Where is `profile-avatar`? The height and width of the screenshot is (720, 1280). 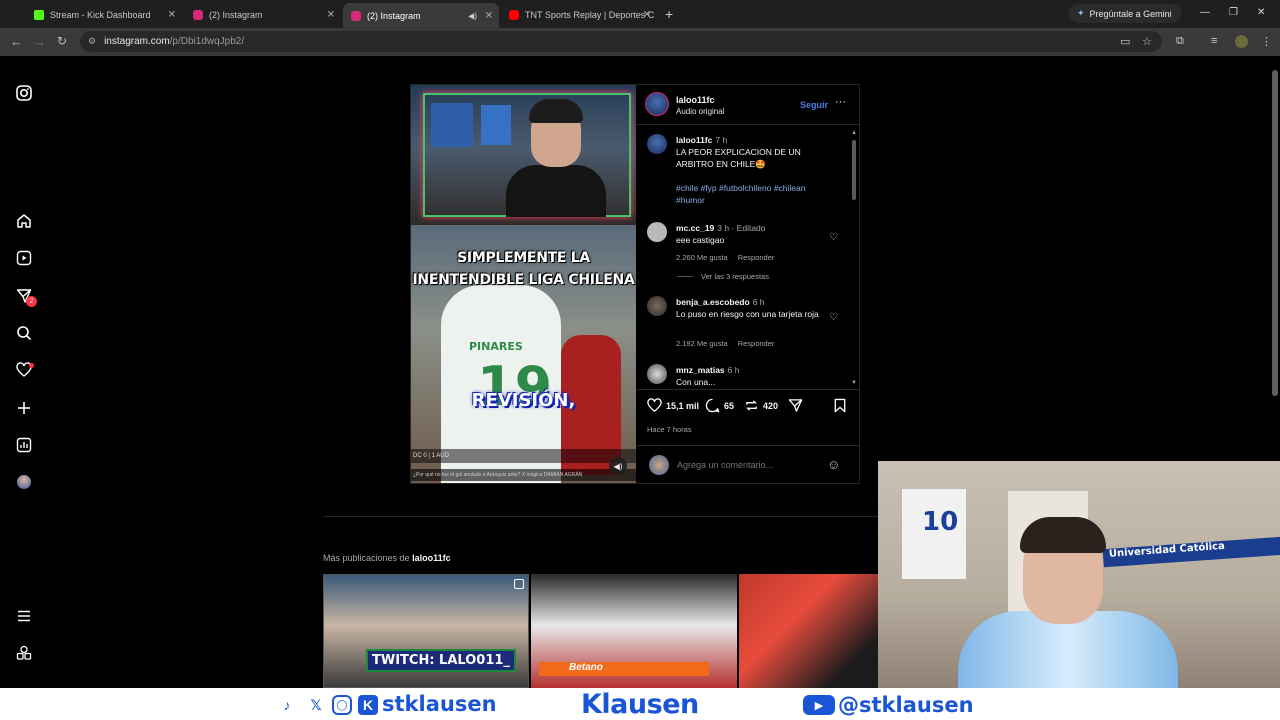
profile-avatar is located at coordinates (1241, 41).